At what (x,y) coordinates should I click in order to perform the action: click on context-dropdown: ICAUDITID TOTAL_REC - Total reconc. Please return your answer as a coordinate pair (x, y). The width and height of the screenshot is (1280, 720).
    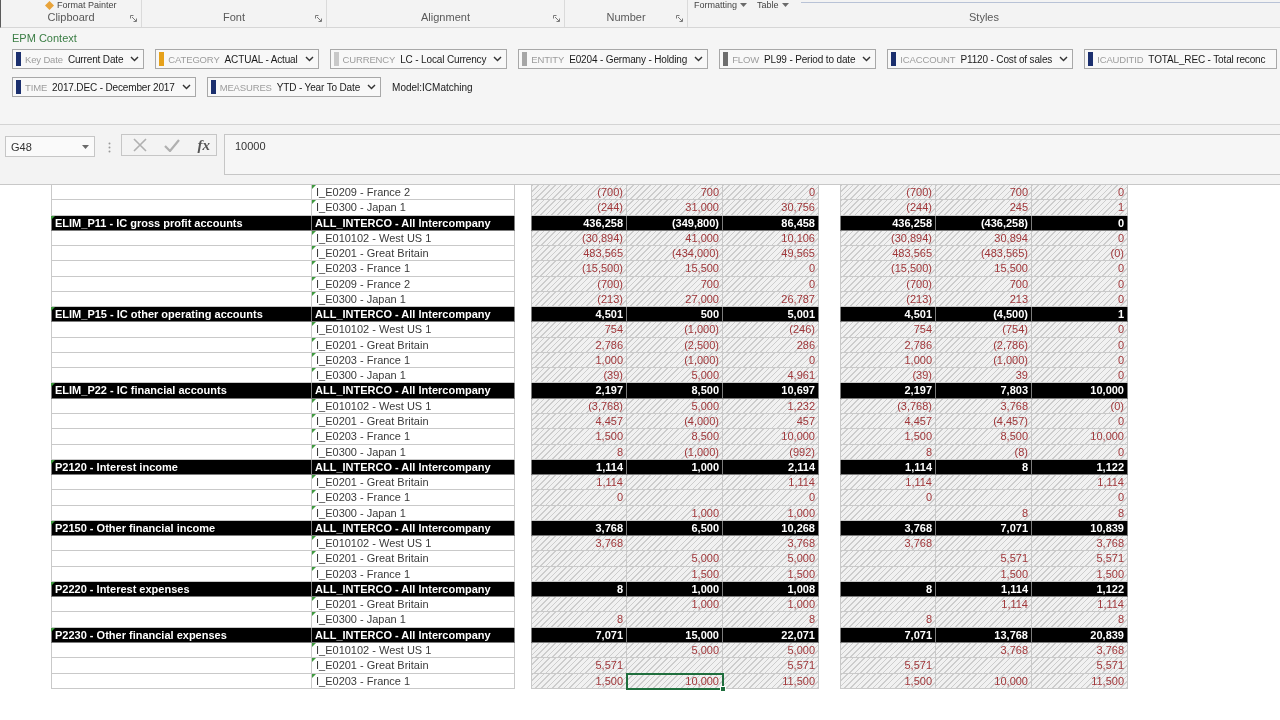
    Looking at the image, I should click on (1181, 59).